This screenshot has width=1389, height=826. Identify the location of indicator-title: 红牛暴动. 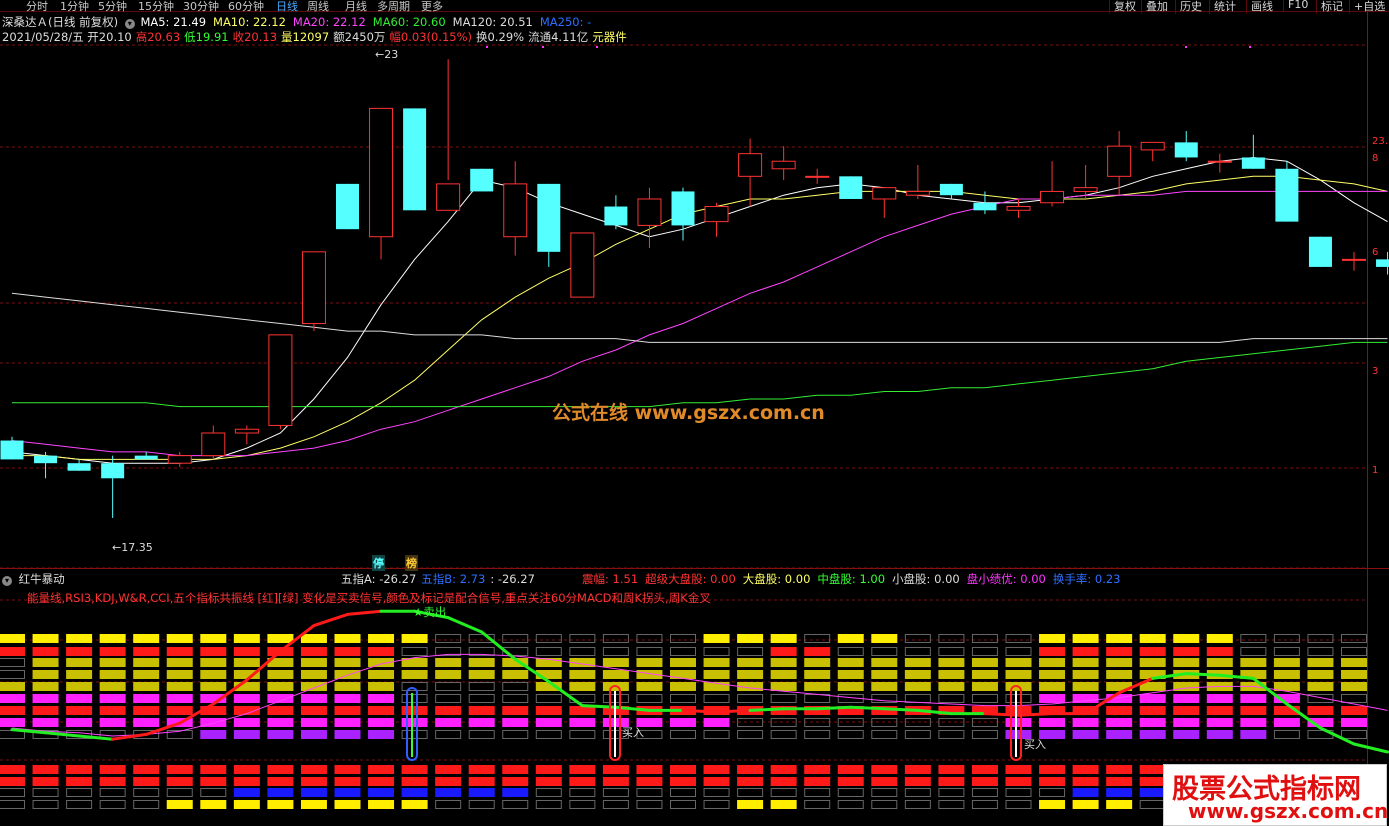
(42, 579).